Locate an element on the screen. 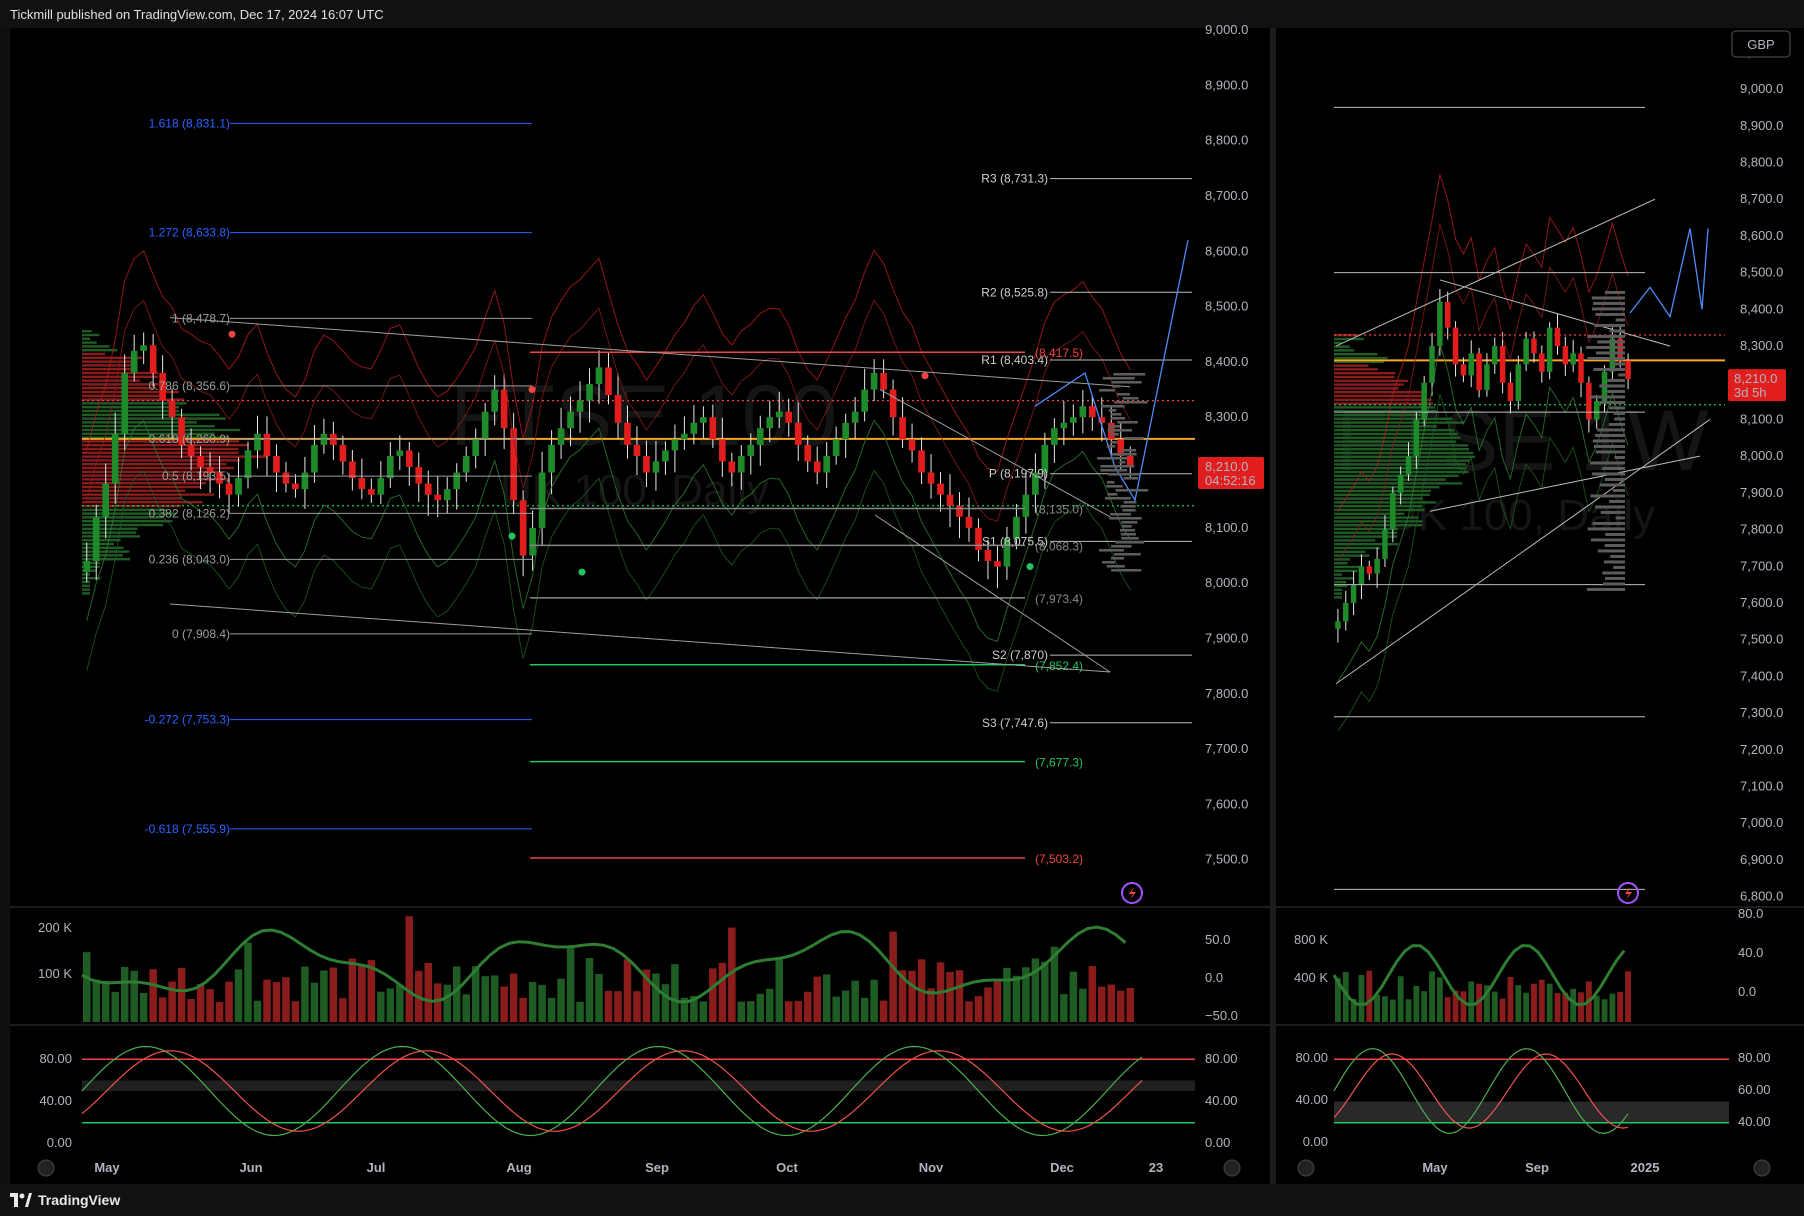 The height and width of the screenshot is (1216, 1804). price-tick-label: 8,800.0 is located at coordinates (1761, 161).